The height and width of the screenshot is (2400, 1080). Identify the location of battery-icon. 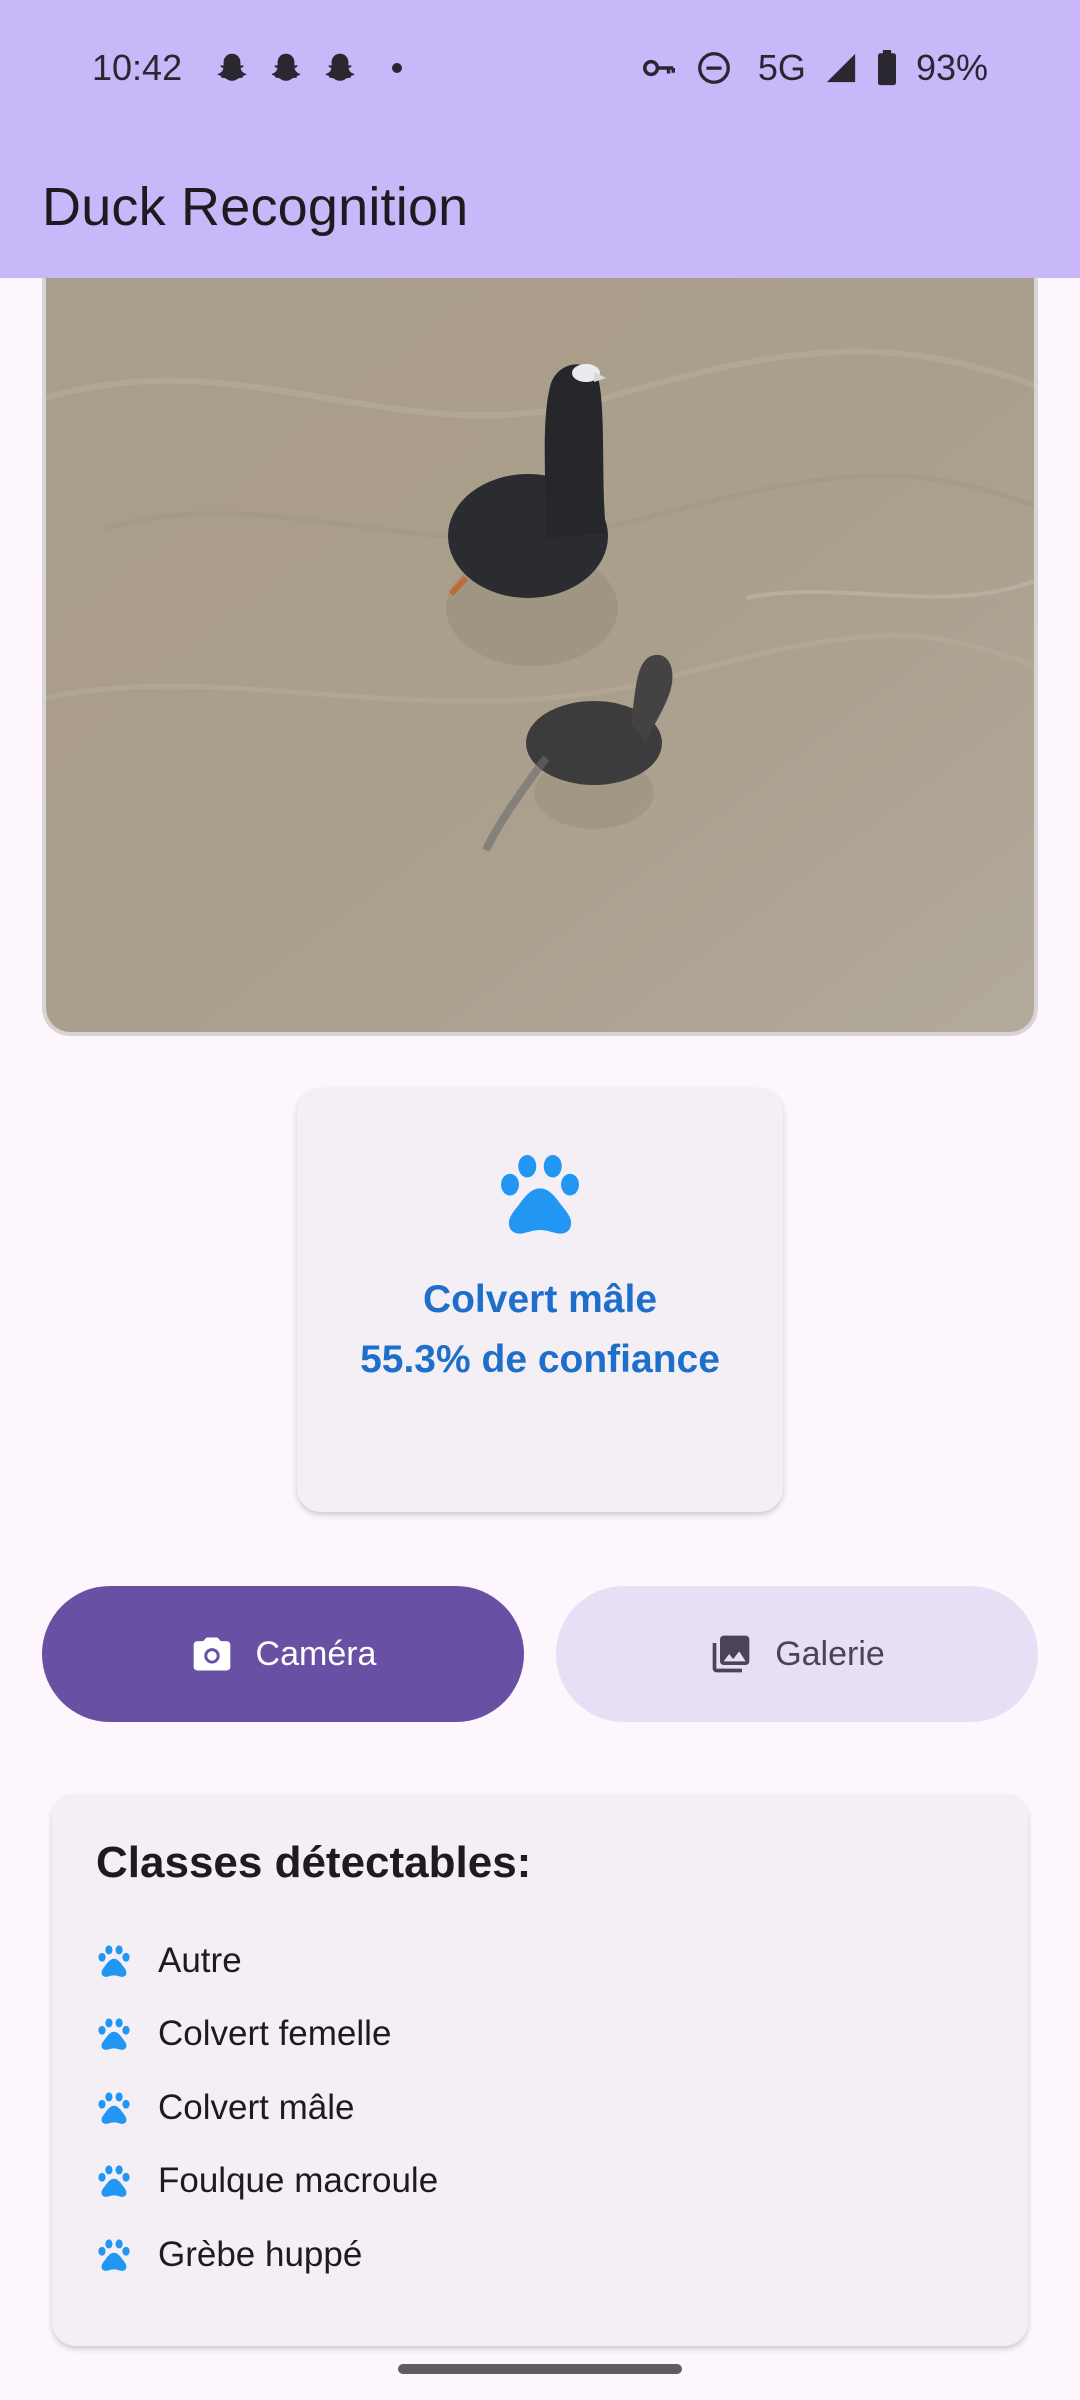
(886, 67).